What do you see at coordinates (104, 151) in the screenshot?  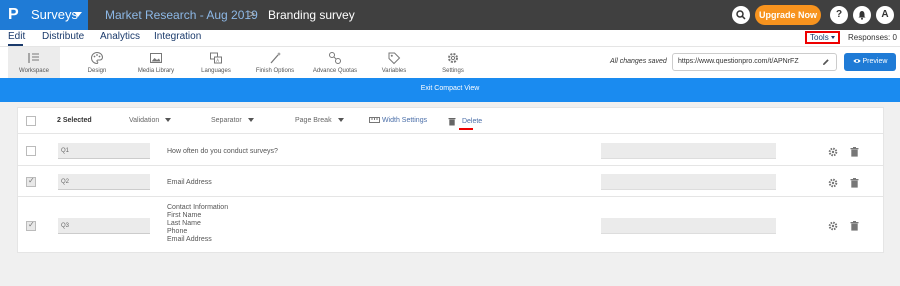 I see `question-number-field: Q1` at bounding box center [104, 151].